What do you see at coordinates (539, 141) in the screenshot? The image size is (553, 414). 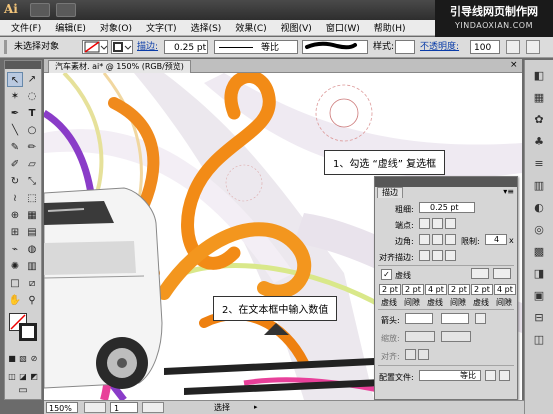 I see `symbols-panel-icon: ♣` at bounding box center [539, 141].